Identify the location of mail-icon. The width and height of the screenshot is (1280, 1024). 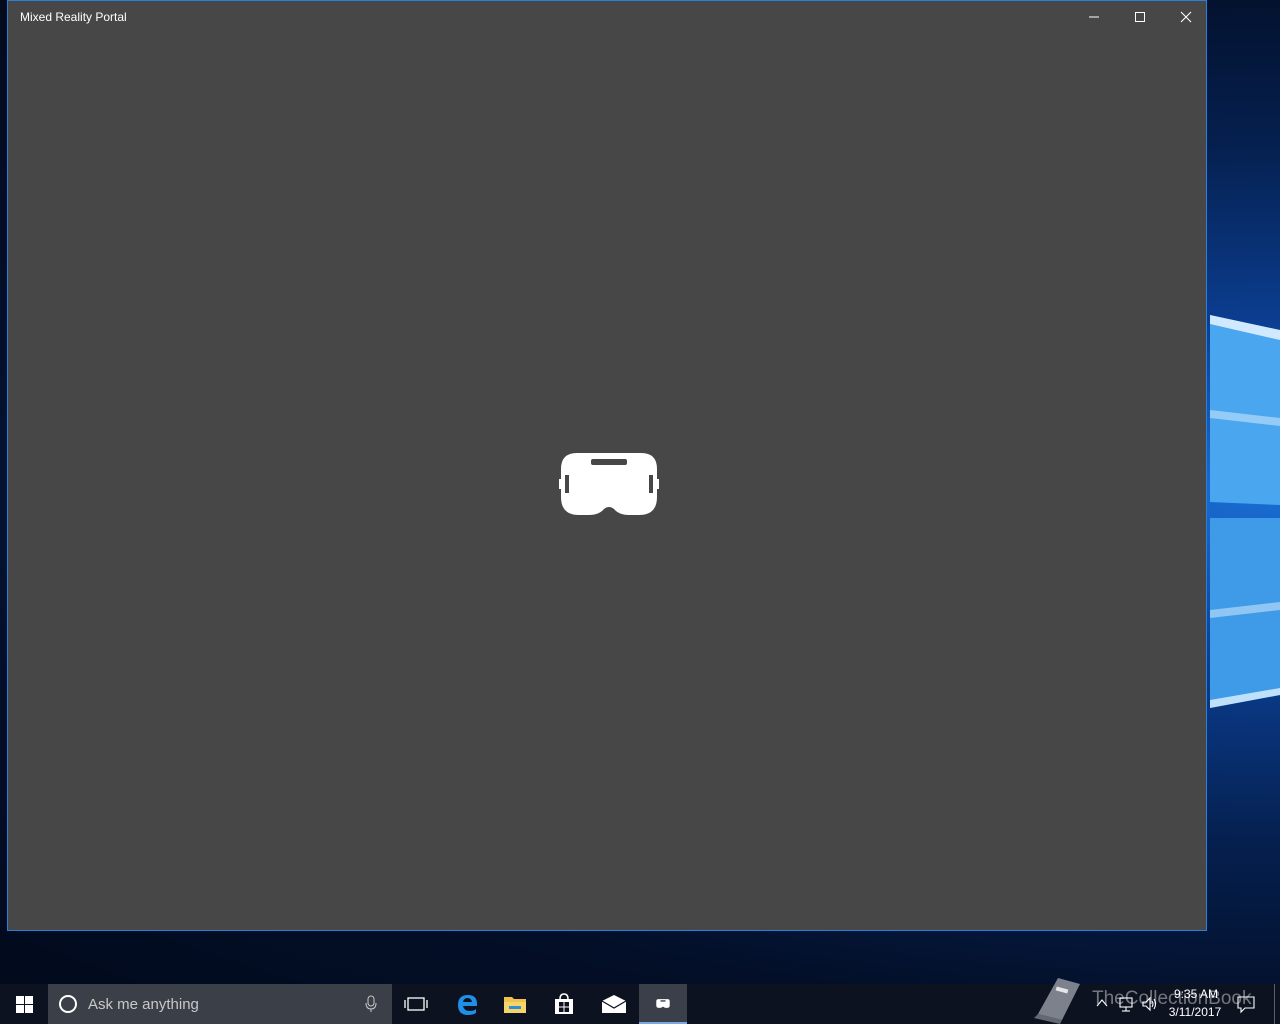
(614, 1004).